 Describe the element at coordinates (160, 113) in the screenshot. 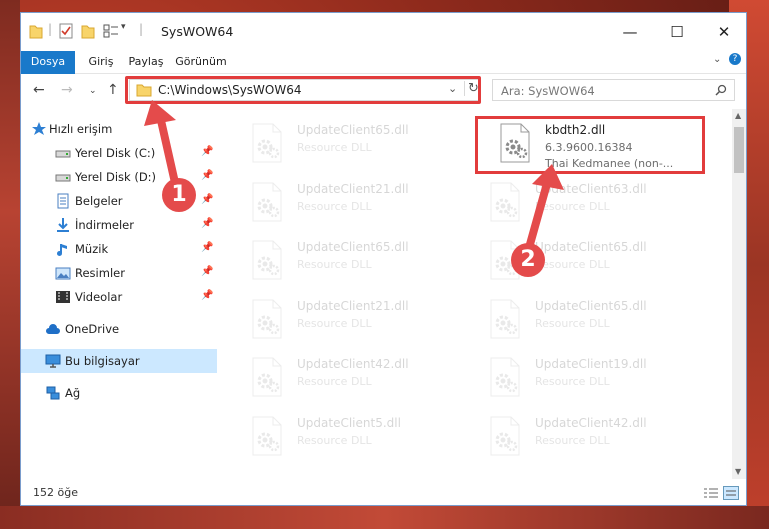

I see `arrow-1-head` at that location.